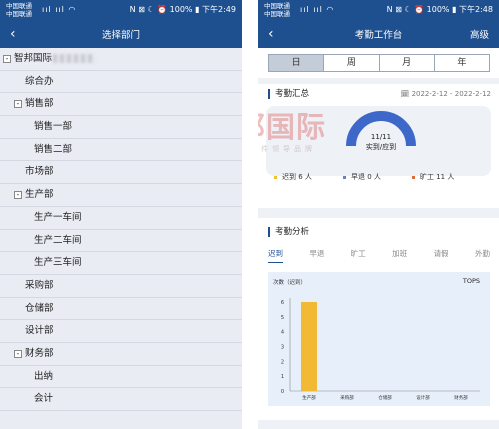  I want to click on tree-item-label: 智邦国际, so click(33, 58).